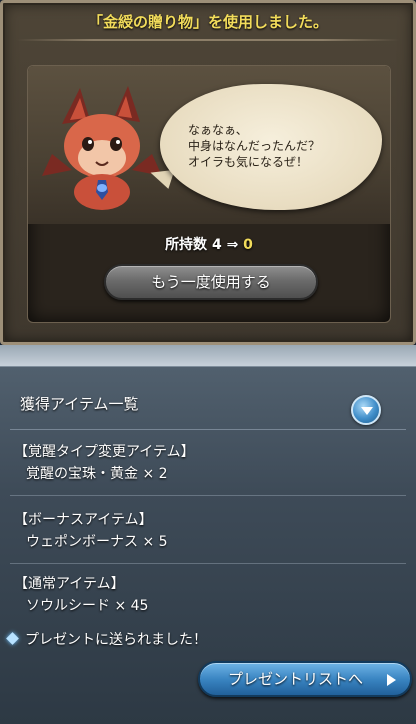  I want to click on character-portrait, so click(102, 148).